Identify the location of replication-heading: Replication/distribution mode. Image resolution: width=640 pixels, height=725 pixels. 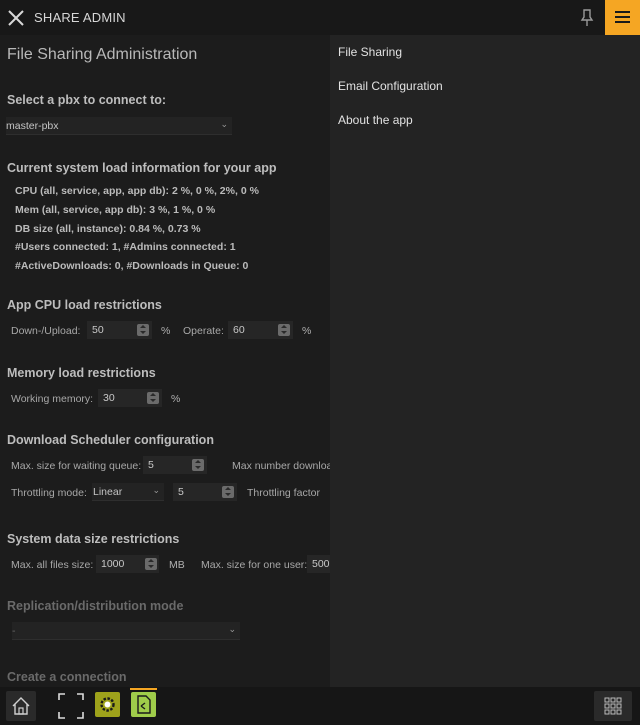
(95, 606).